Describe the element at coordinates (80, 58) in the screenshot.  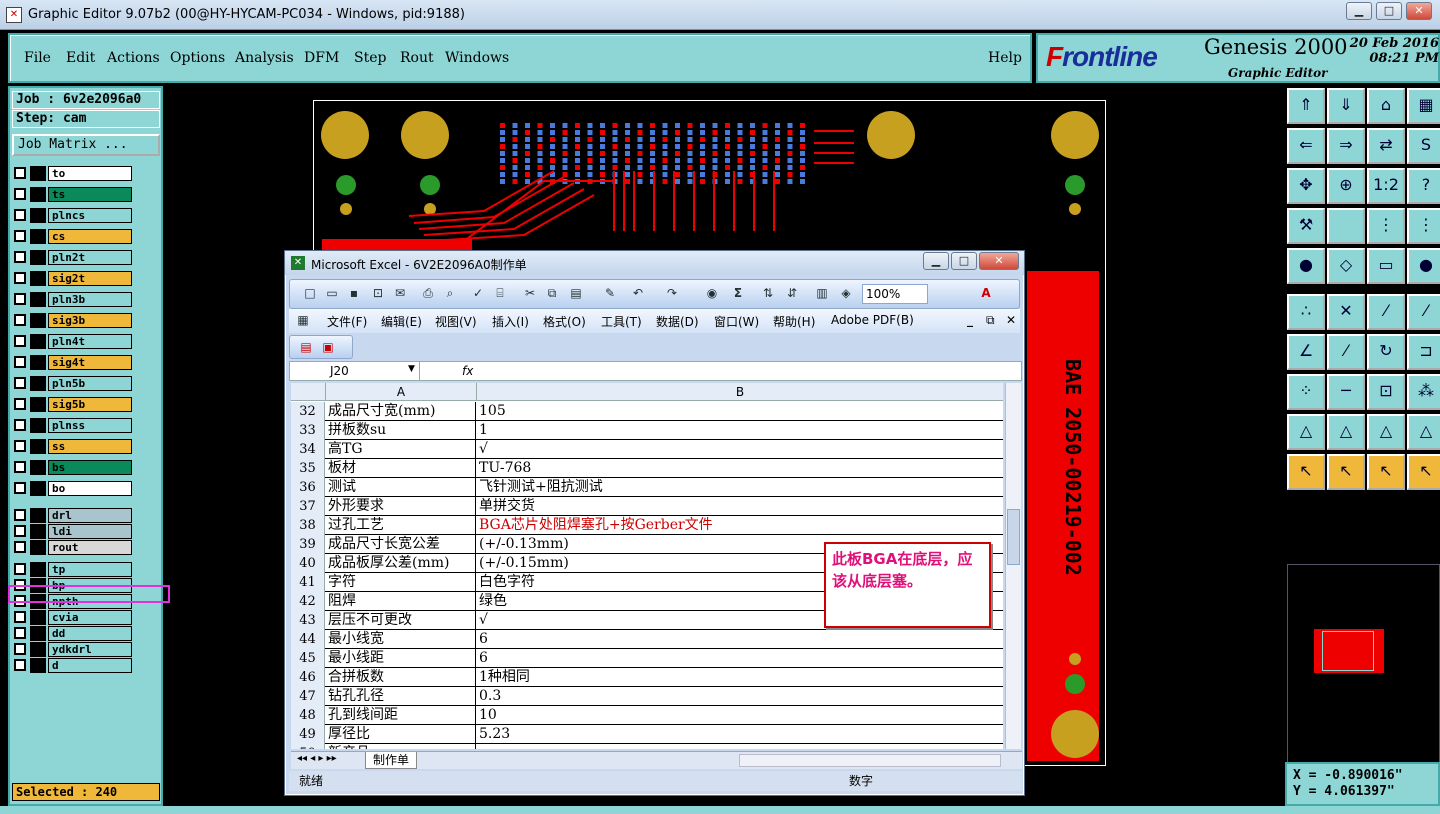
I see `menu-edit: Edit` at that location.